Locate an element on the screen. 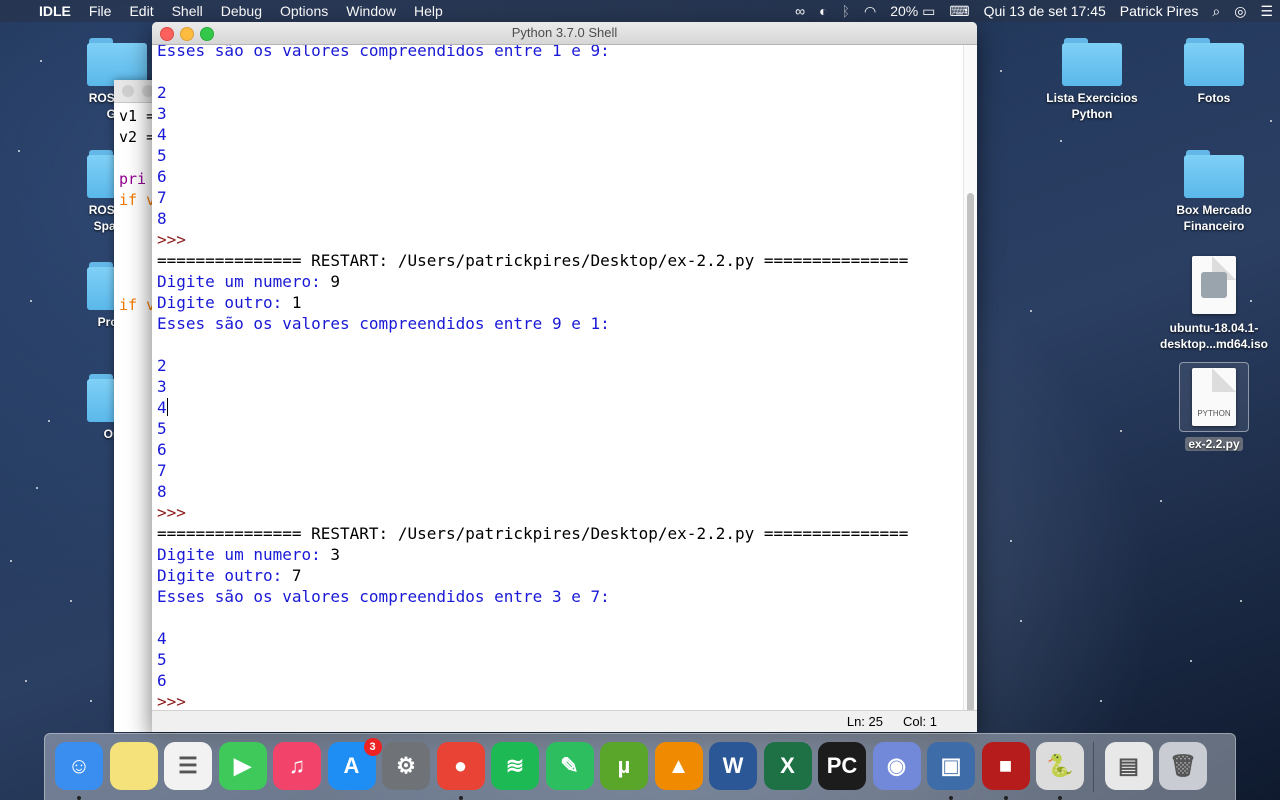 The width and height of the screenshot is (1280, 800). notification-center-icon: ☰ is located at coordinates (1266, 11).